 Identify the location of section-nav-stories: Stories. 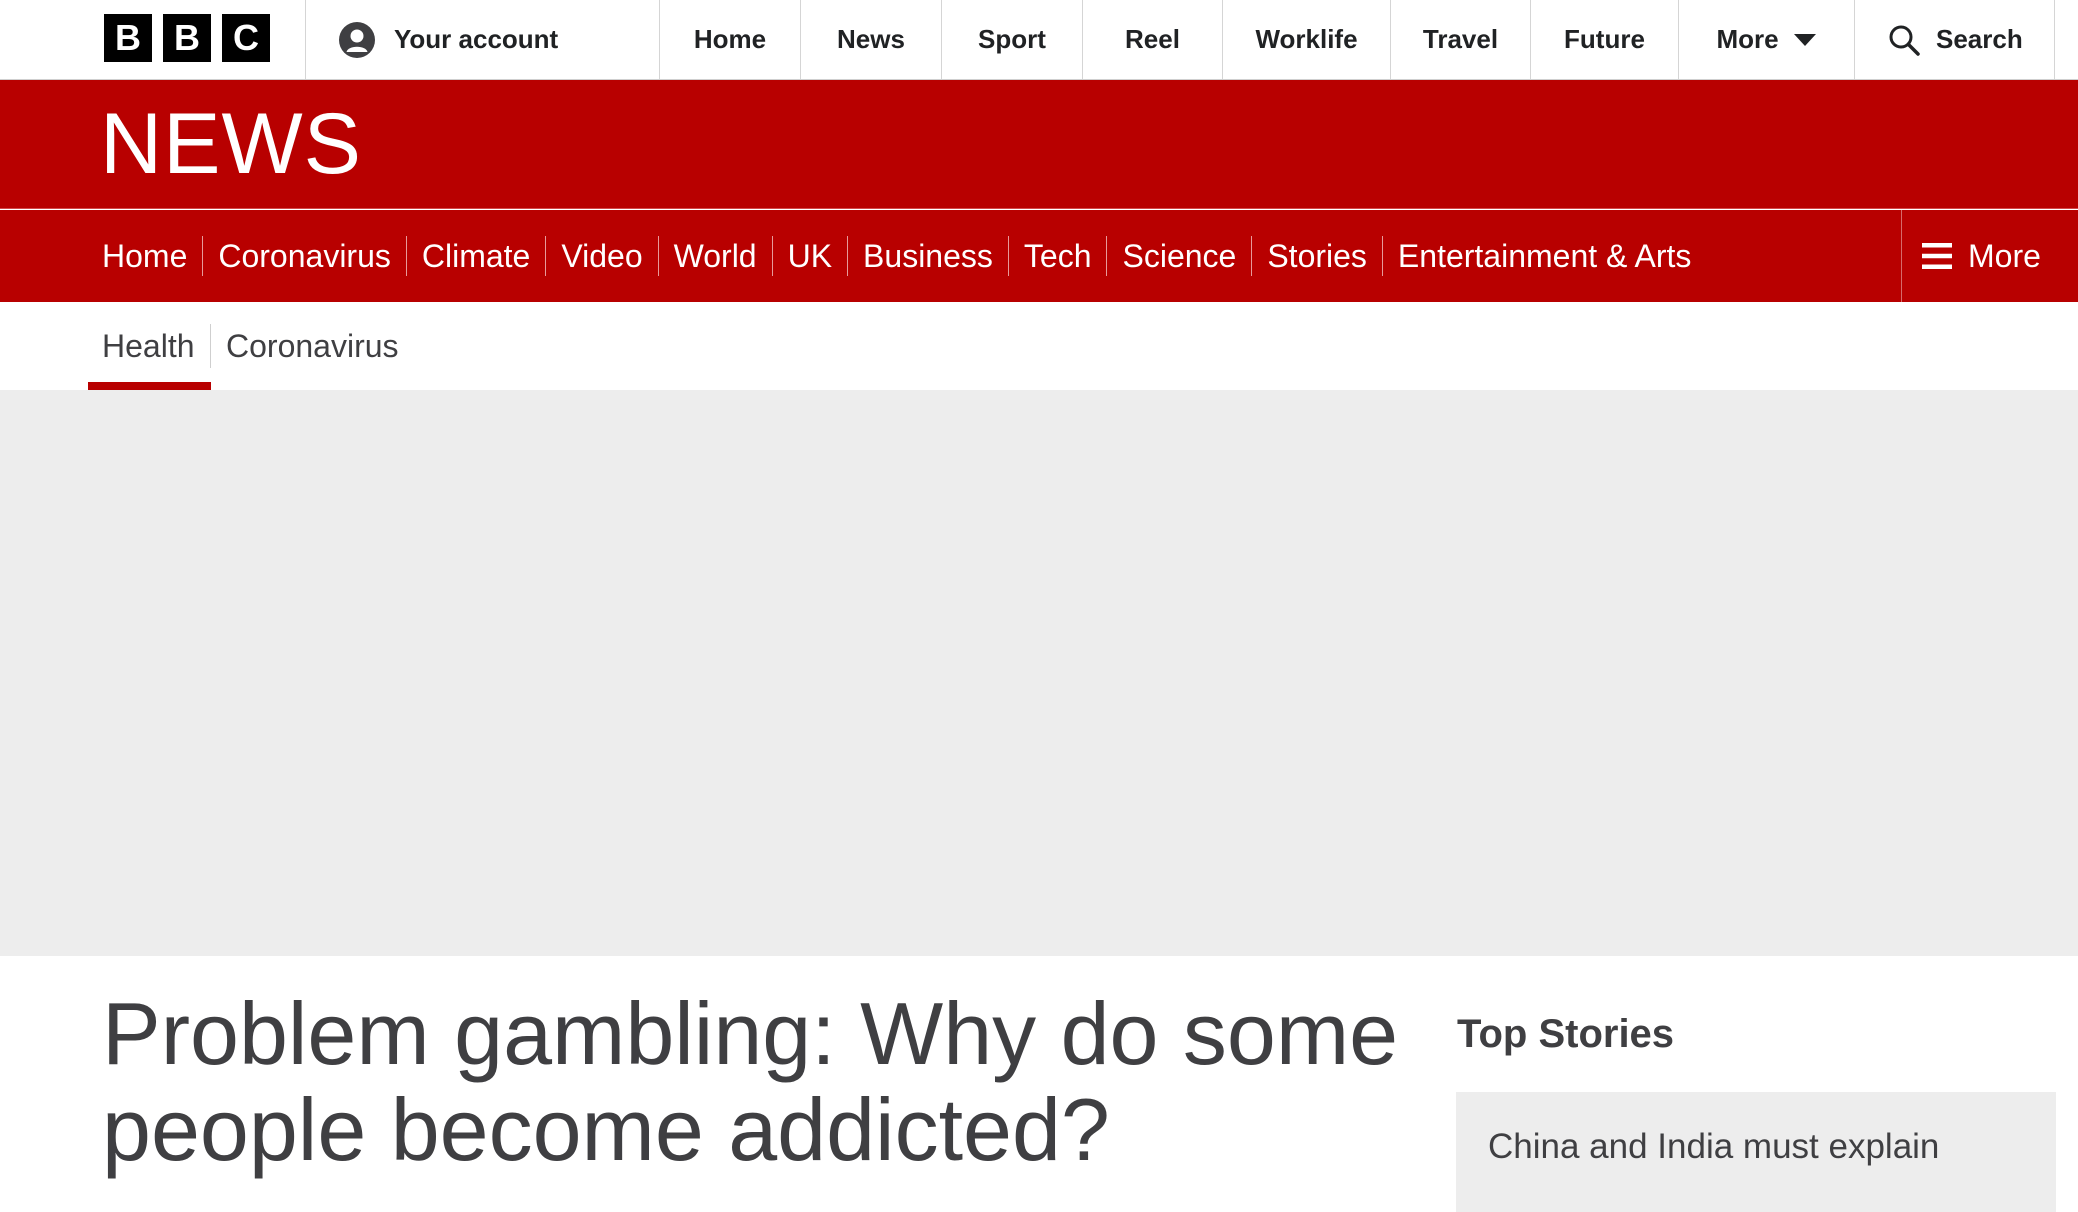
(1301, 256).